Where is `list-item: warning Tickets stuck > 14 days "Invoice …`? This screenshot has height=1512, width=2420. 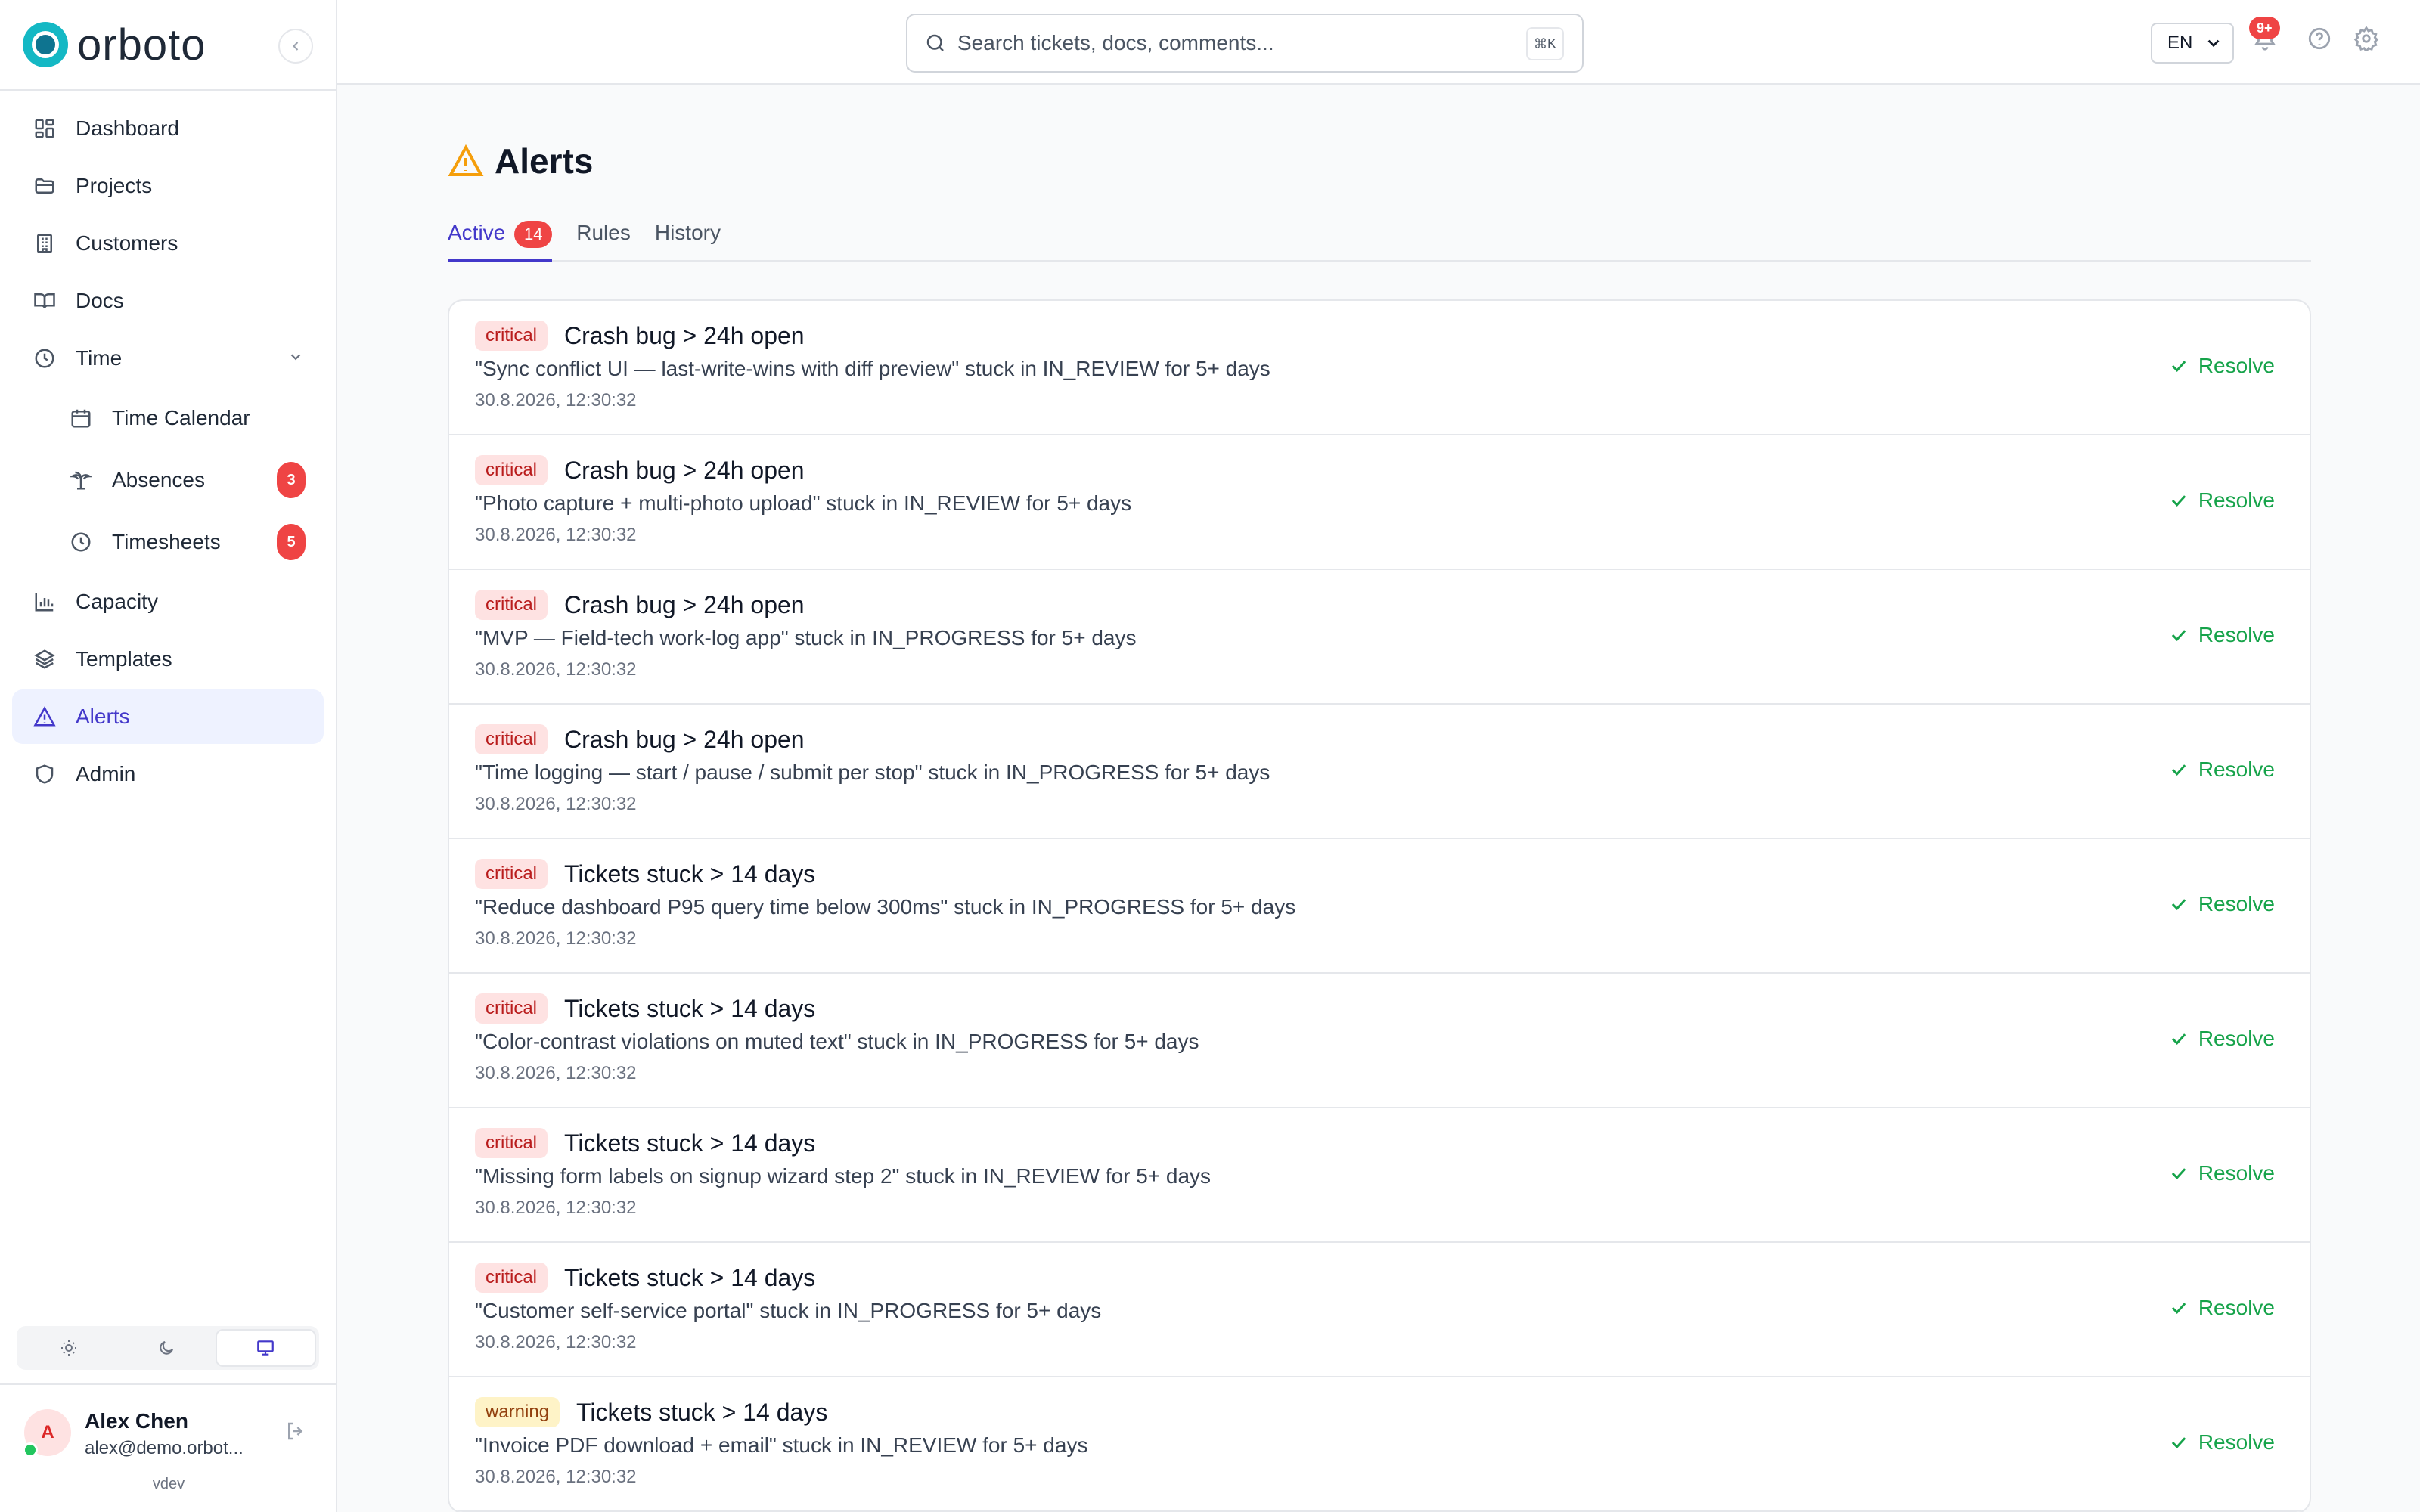
list-item: warning Tickets stuck > 14 days "Invoice … is located at coordinates (1379, 1444).